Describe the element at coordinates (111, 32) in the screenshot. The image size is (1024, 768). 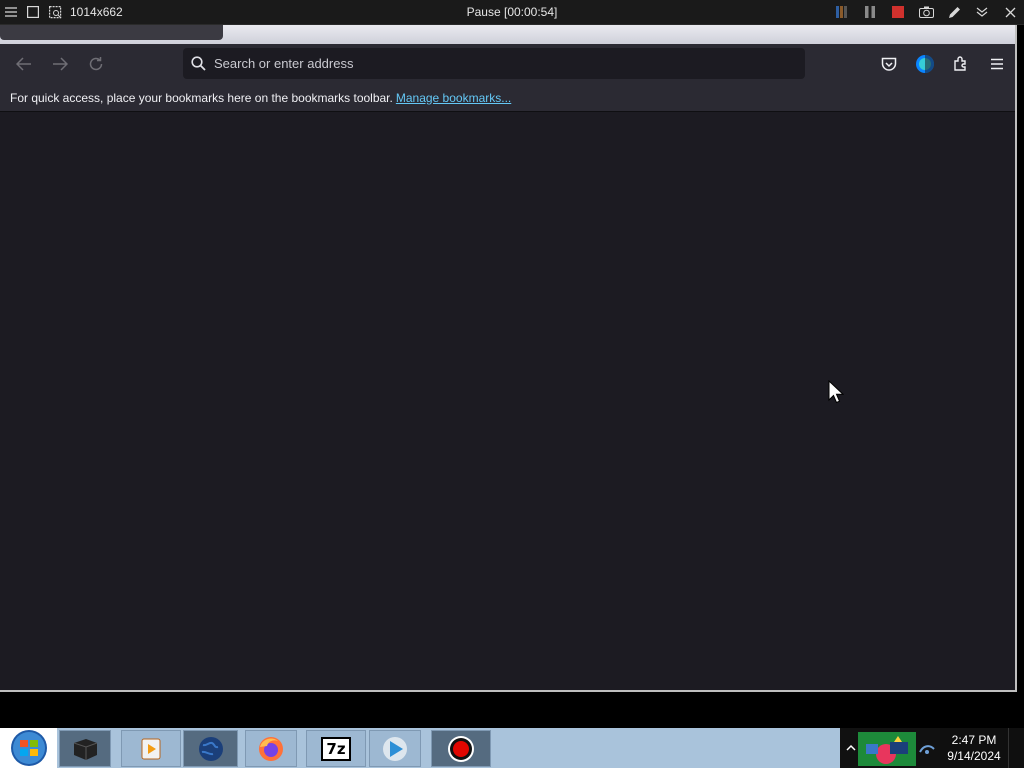
I see `tab-active` at that location.